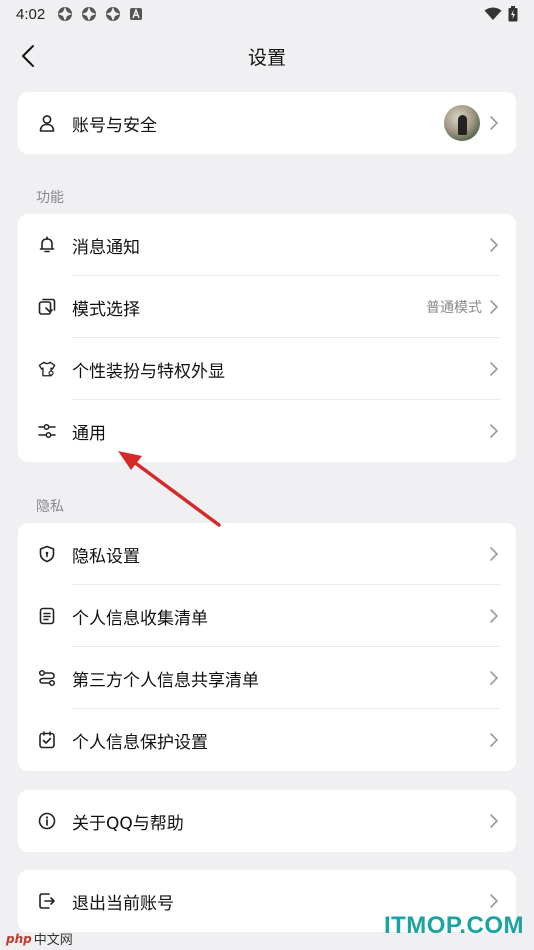  Describe the element at coordinates (267, 245) in the screenshot. I see `message-notification-row: 消息通知` at that location.